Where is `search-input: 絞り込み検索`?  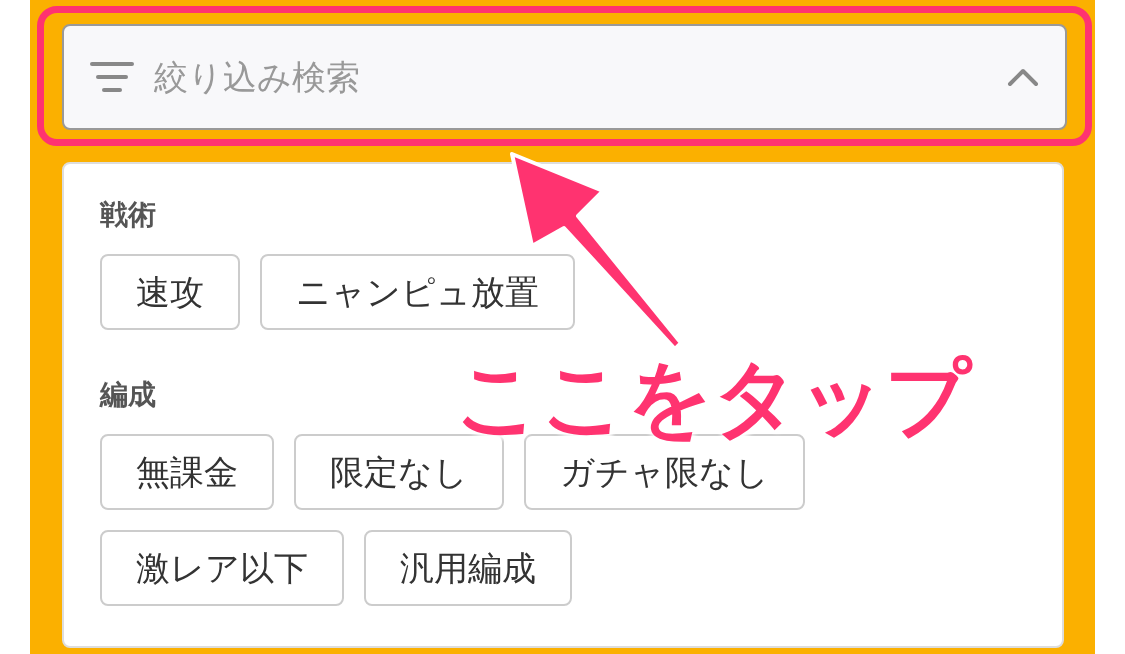 search-input: 絞り込み検索 is located at coordinates (570, 77).